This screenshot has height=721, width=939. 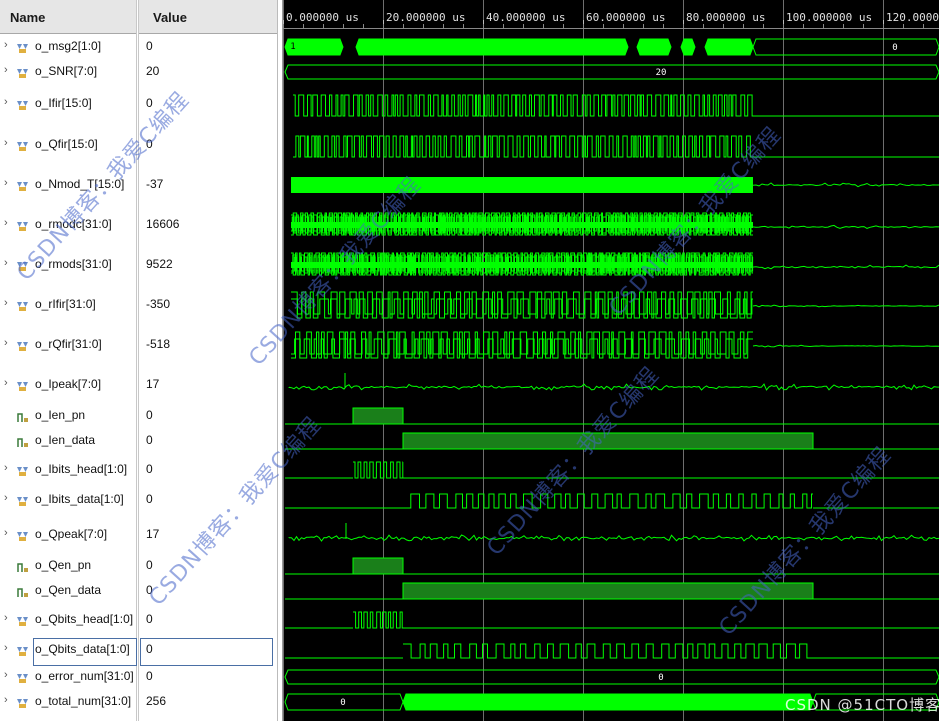 What do you see at coordinates (138, 441) in the screenshot?
I see `signal-row: o_Ien_data 0` at bounding box center [138, 441].